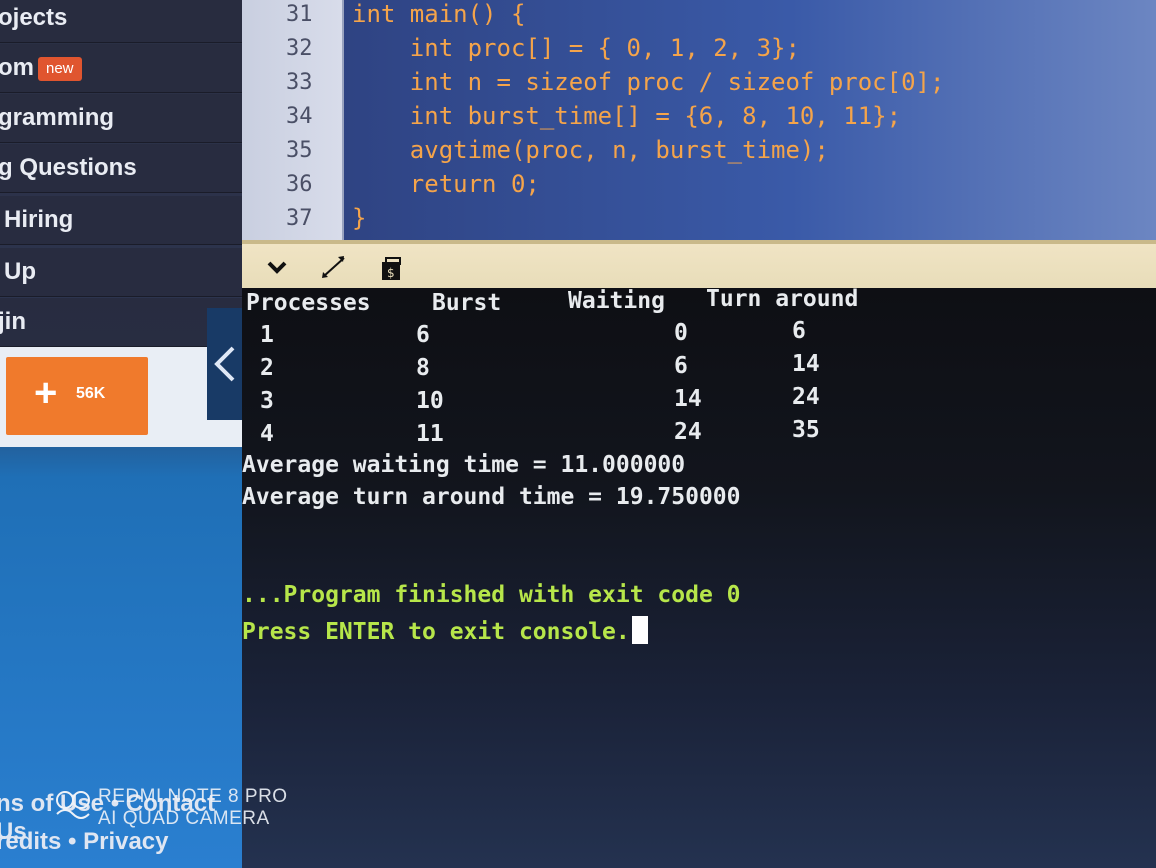  Describe the element at coordinates (299, 14) in the screenshot. I see `line-number: 31` at that location.